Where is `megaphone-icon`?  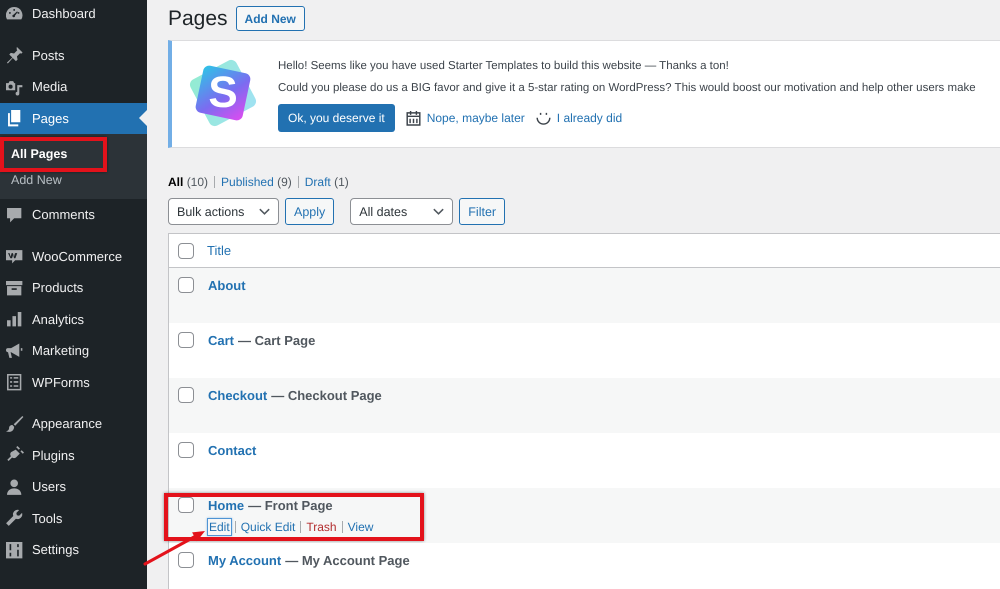 megaphone-icon is located at coordinates (15, 351).